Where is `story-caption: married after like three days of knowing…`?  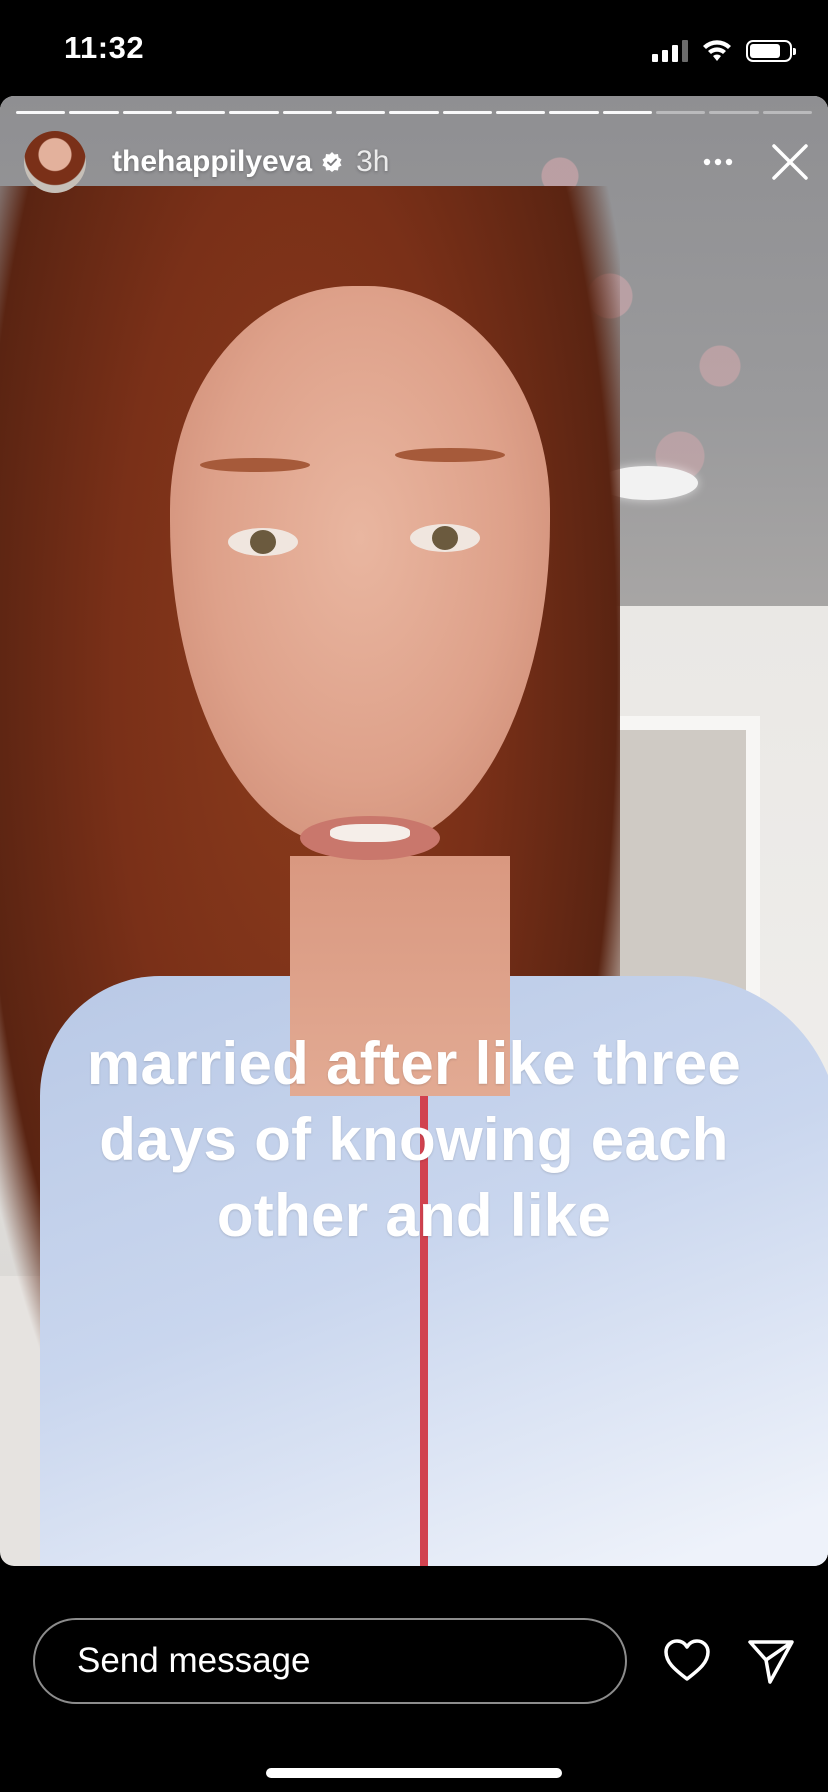 story-caption: married after like three days of knowing… is located at coordinates (414, 1140).